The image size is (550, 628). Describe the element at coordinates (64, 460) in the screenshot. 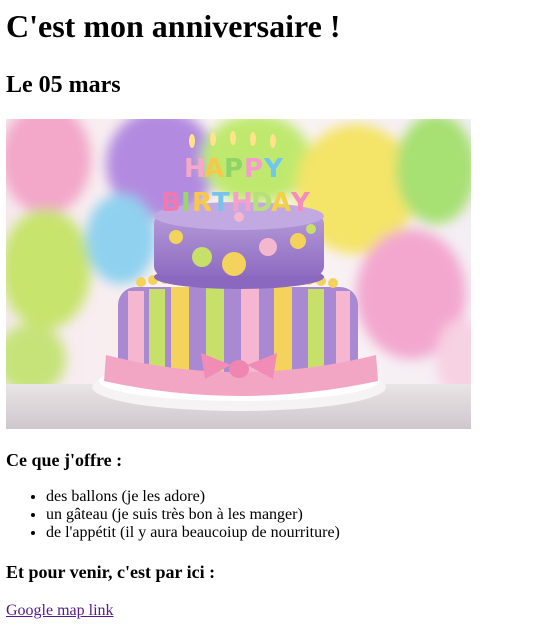

I see `offer-heading: Ce que j'offre :` at that location.